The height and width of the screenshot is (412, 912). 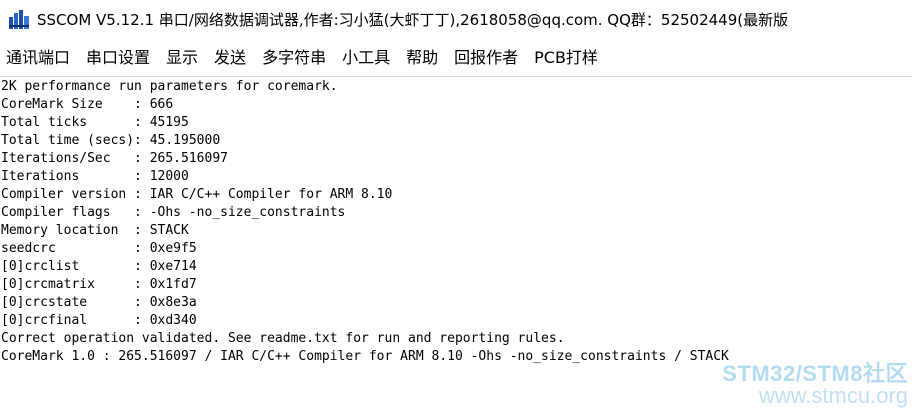 I want to click on menu-item-multi-string: 多字符串, so click(x=294, y=56).